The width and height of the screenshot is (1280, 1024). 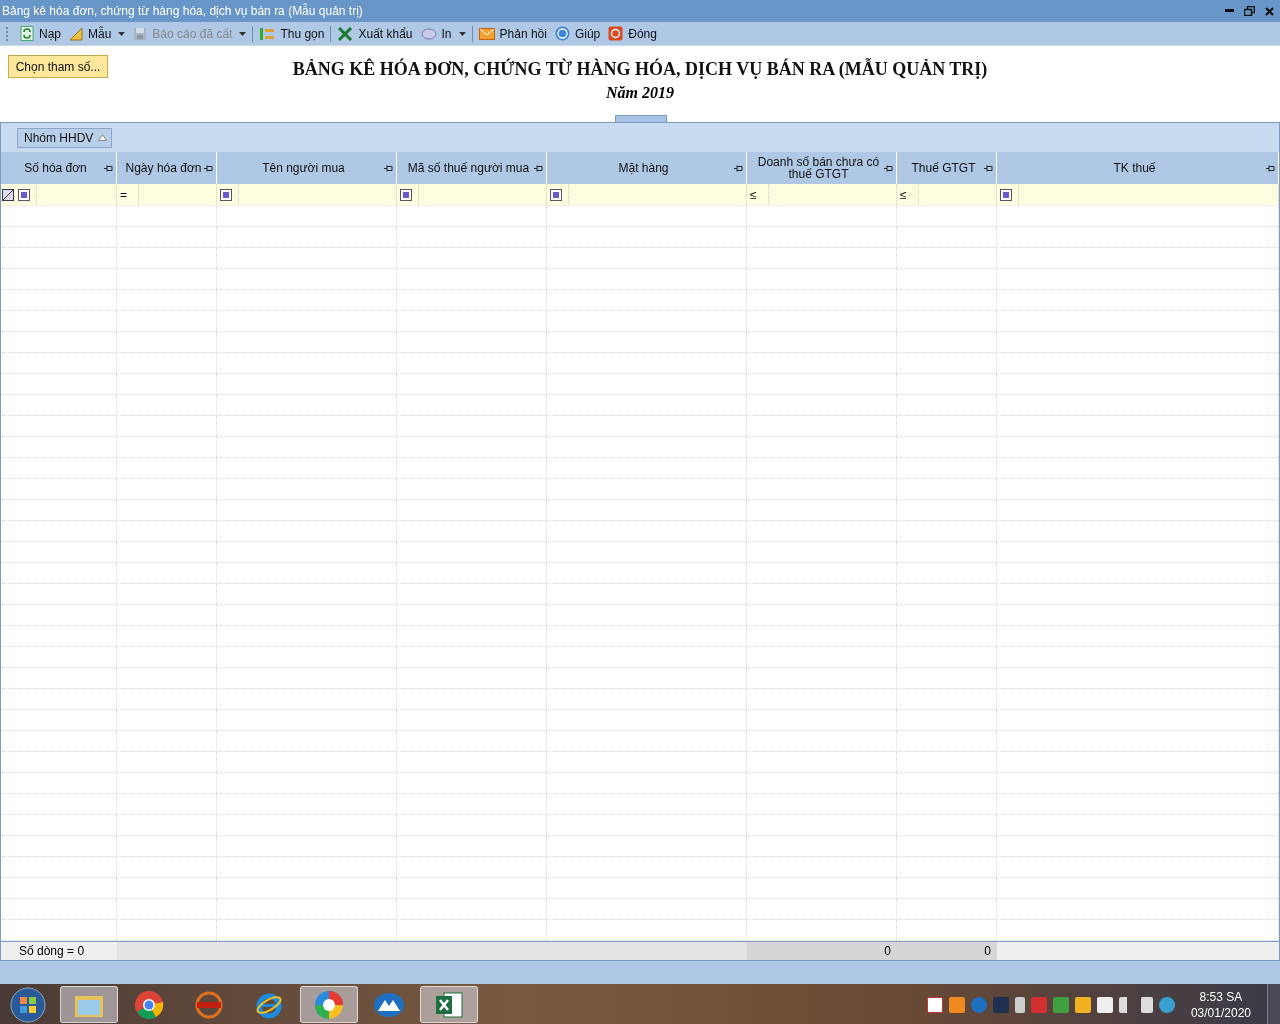 What do you see at coordinates (209, 1004) in the screenshot?
I see `ring-logo-icon` at bounding box center [209, 1004].